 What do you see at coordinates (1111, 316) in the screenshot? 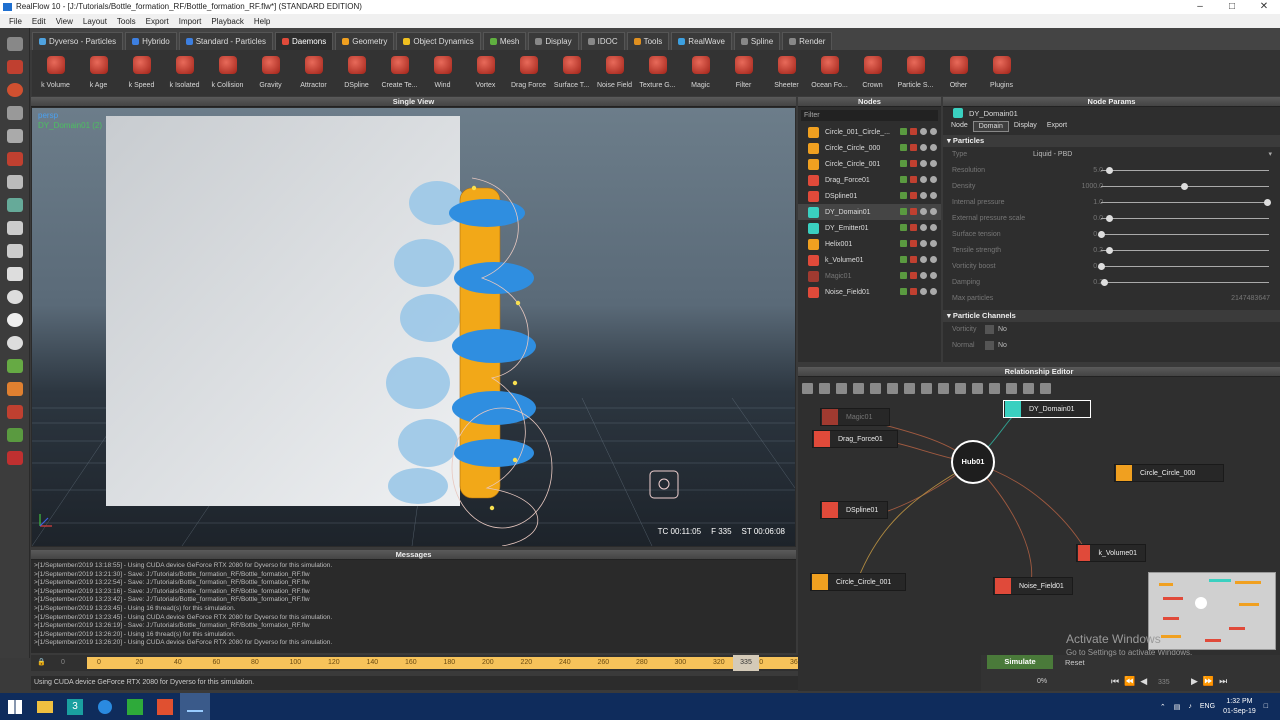
I see `particle-channels-section: ▾ Particle Channels` at bounding box center [1111, 316].